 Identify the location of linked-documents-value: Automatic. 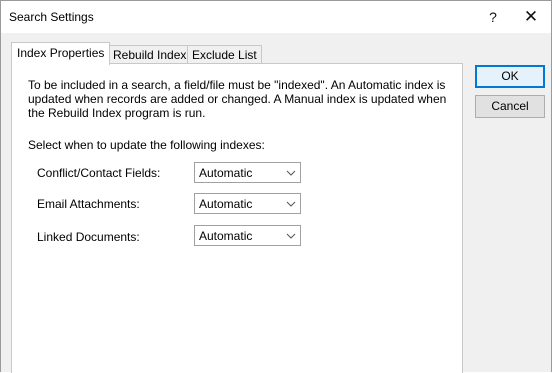
(226, 236).